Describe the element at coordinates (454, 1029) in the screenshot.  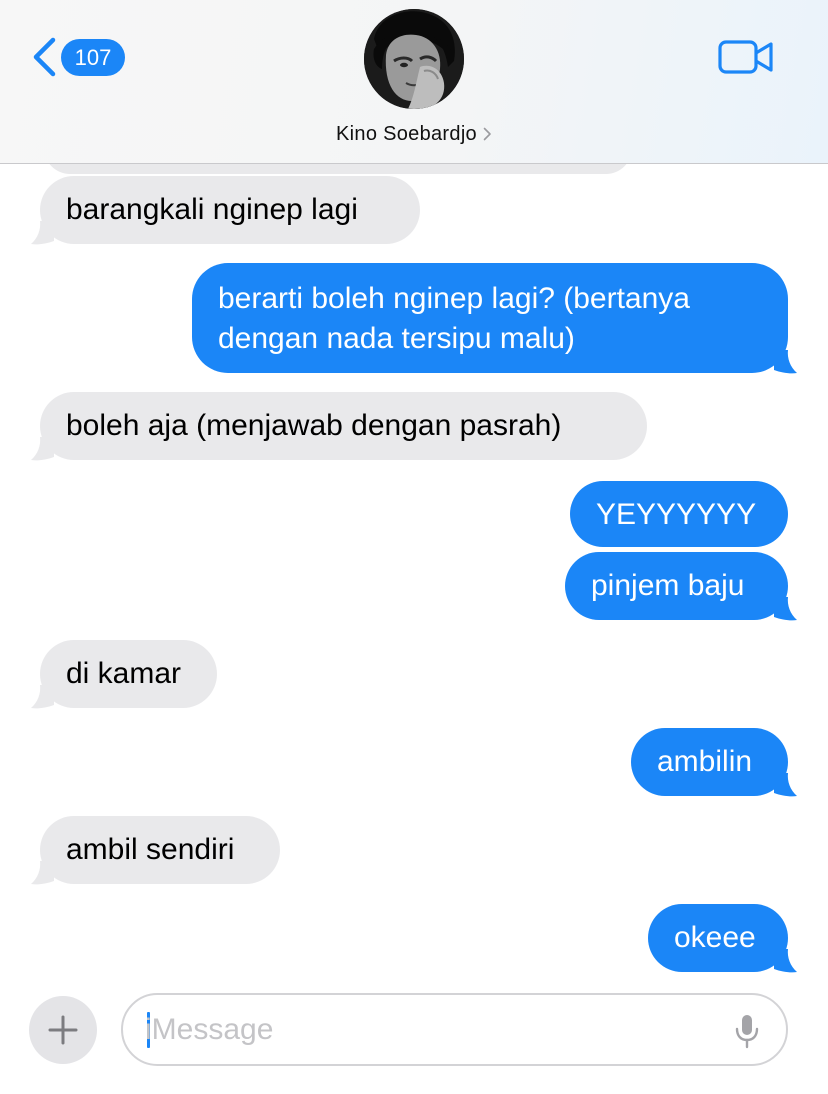
I see `message-input: iMessage` at that location.